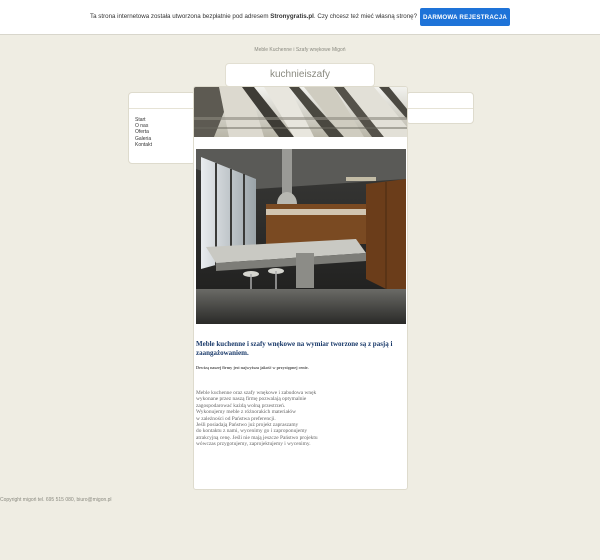 This screenshot has width=600, height=560. What do you see at coordinates (143, 139) in the screenshot?
I see `nav-item-galeria: Galeria` at bounding box center [143, 139].